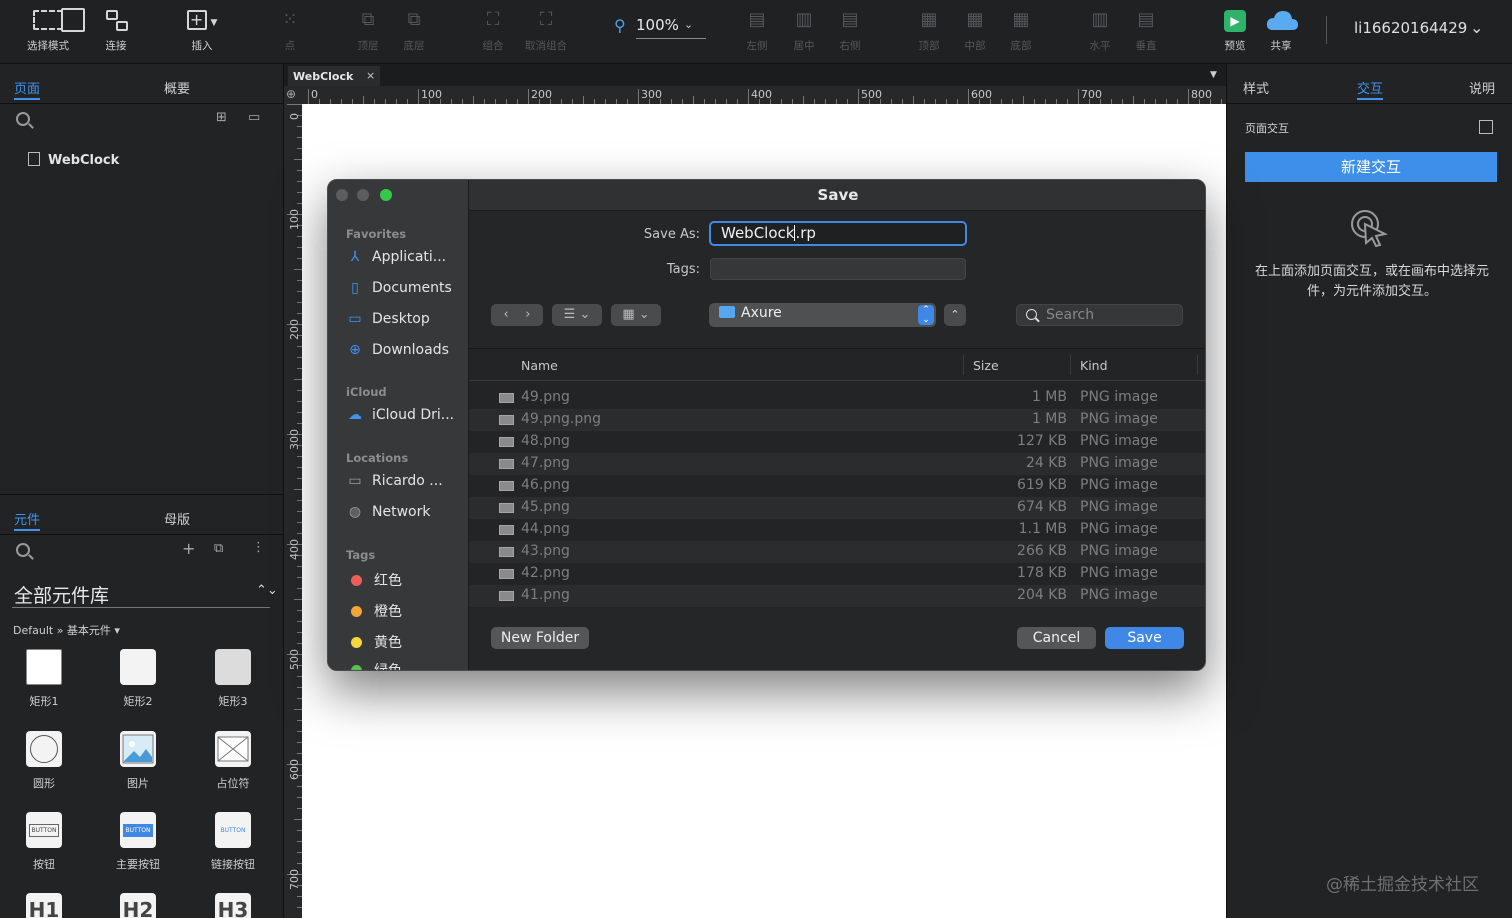  Describe the element at coordinates (1056, 638) in the screenshot. I see `cancel-button: Cancel` at that location.